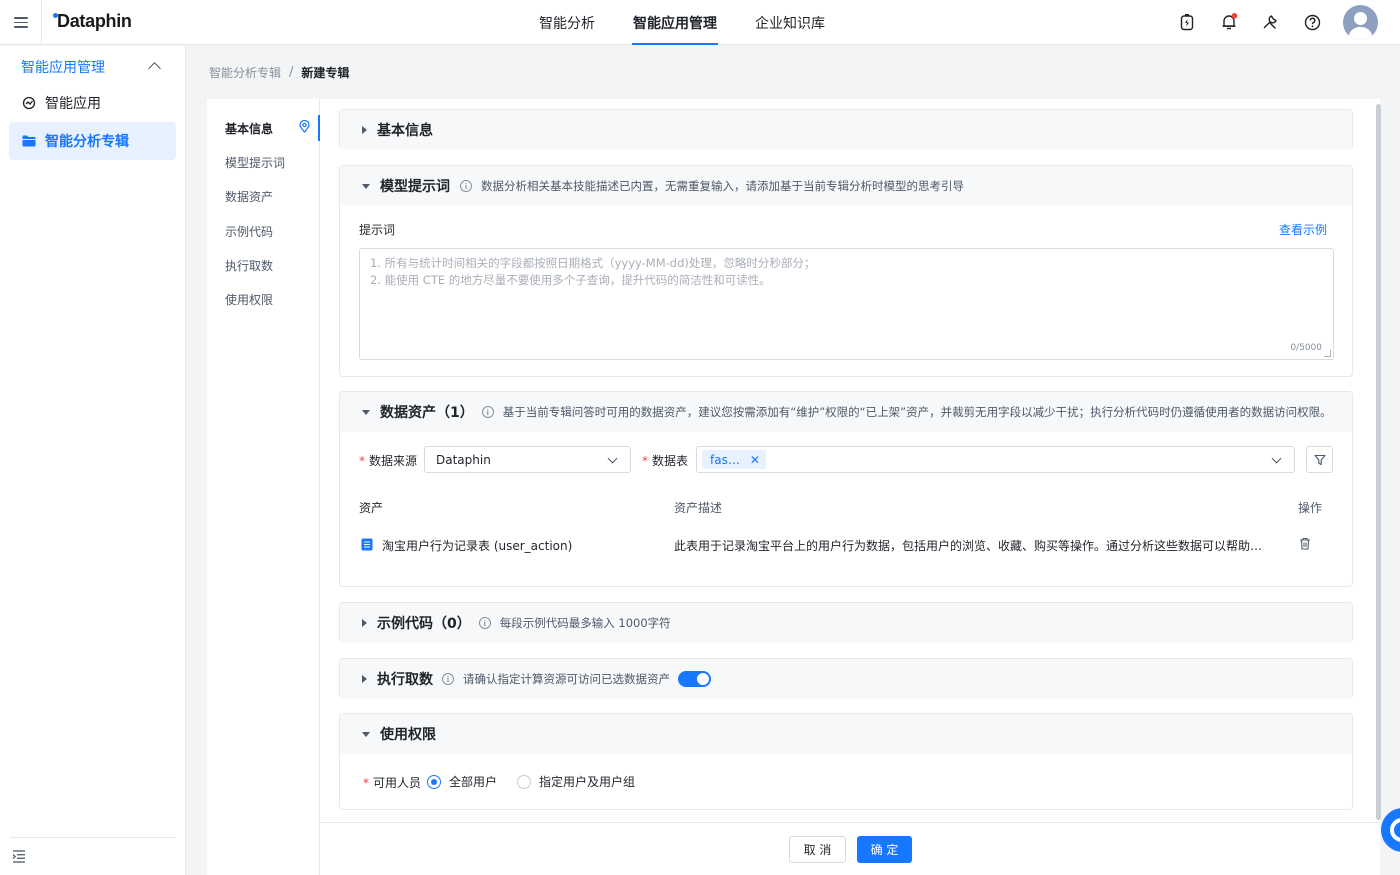  Describe the element at coordinates (846, 734) in the screenshot. I see `section-permissions-header: 使用权限` at that location.